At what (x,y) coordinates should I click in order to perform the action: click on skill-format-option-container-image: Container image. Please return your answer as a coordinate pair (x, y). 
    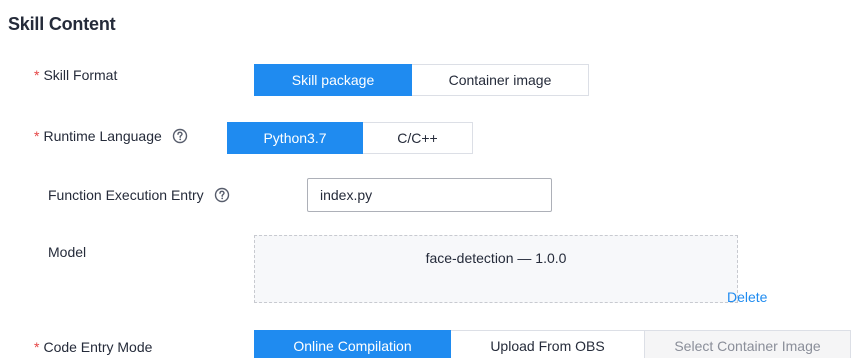
    Looking at the image, I should click on (500, 80).